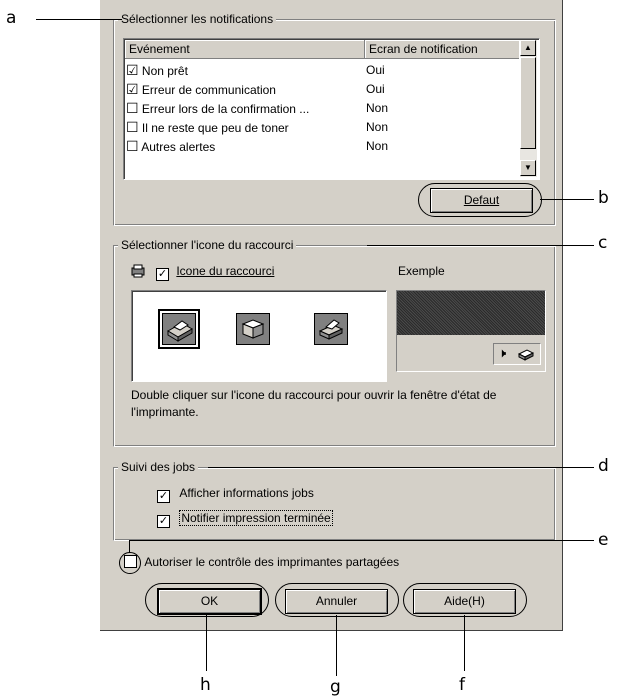 This screenshot has width=618, height=697. What do you see at coordinates (464, 643) in the screenshot?
I see `callout-line-f` at bounding box center [464, 643].